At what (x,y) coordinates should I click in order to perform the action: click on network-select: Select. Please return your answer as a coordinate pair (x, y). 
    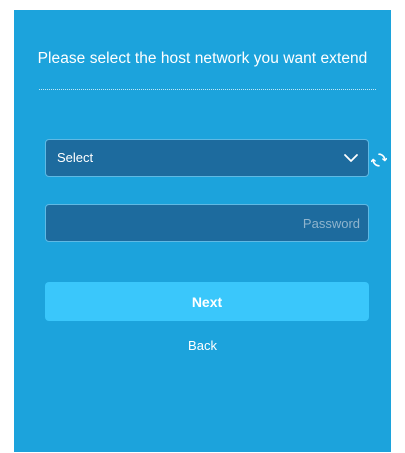
    Looking at the image, I should click on (207, 158).